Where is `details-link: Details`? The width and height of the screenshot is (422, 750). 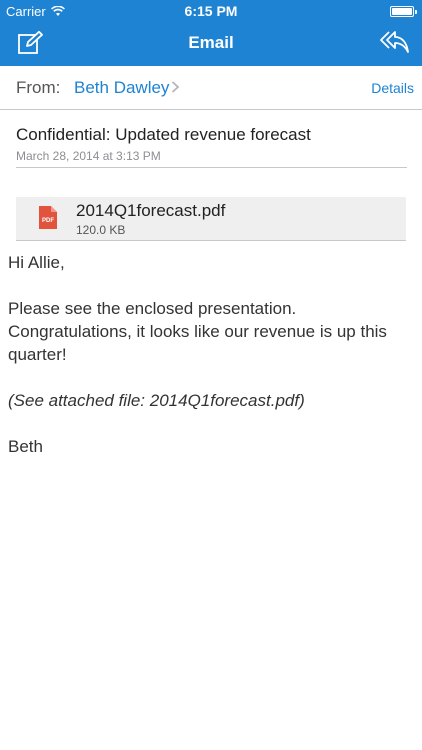
details-link: Details is located at coordinates (392, 88).